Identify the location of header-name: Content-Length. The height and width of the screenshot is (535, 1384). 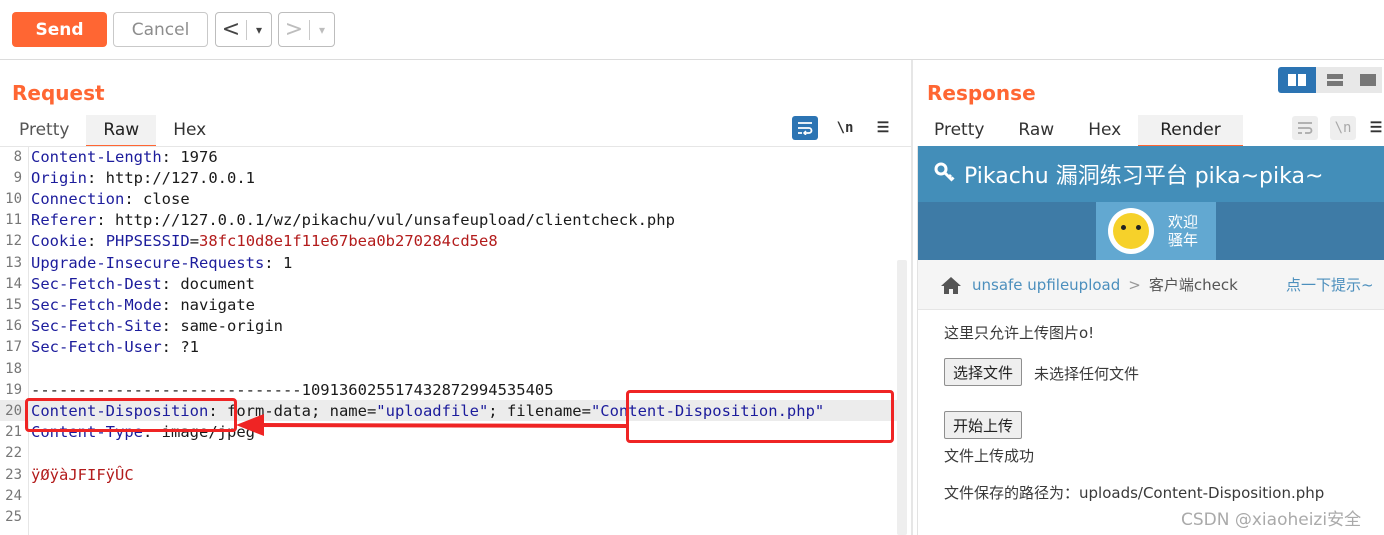
(96, 156).